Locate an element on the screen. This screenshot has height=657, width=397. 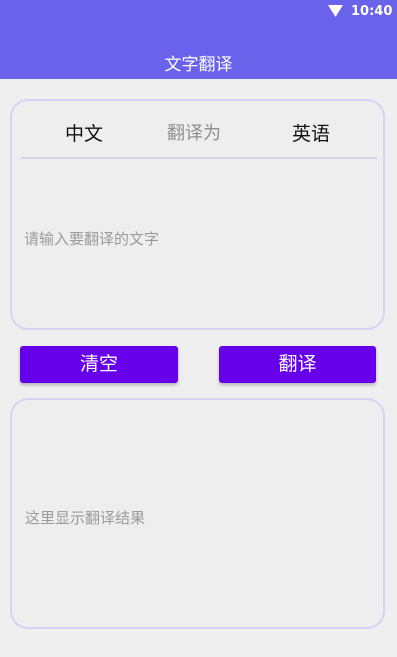
app-header: 10:40 文字翻译 is located at coordinates (198, 39).